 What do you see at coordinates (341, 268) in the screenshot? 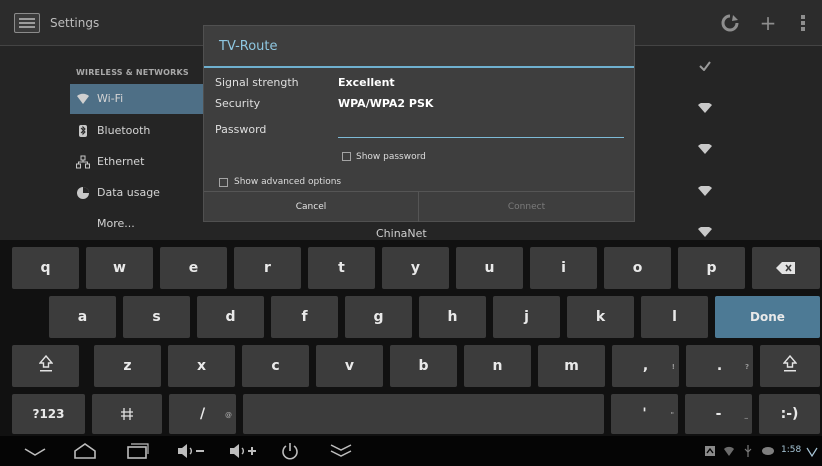
I see `key-t: t` at bounding box center [341, 268].